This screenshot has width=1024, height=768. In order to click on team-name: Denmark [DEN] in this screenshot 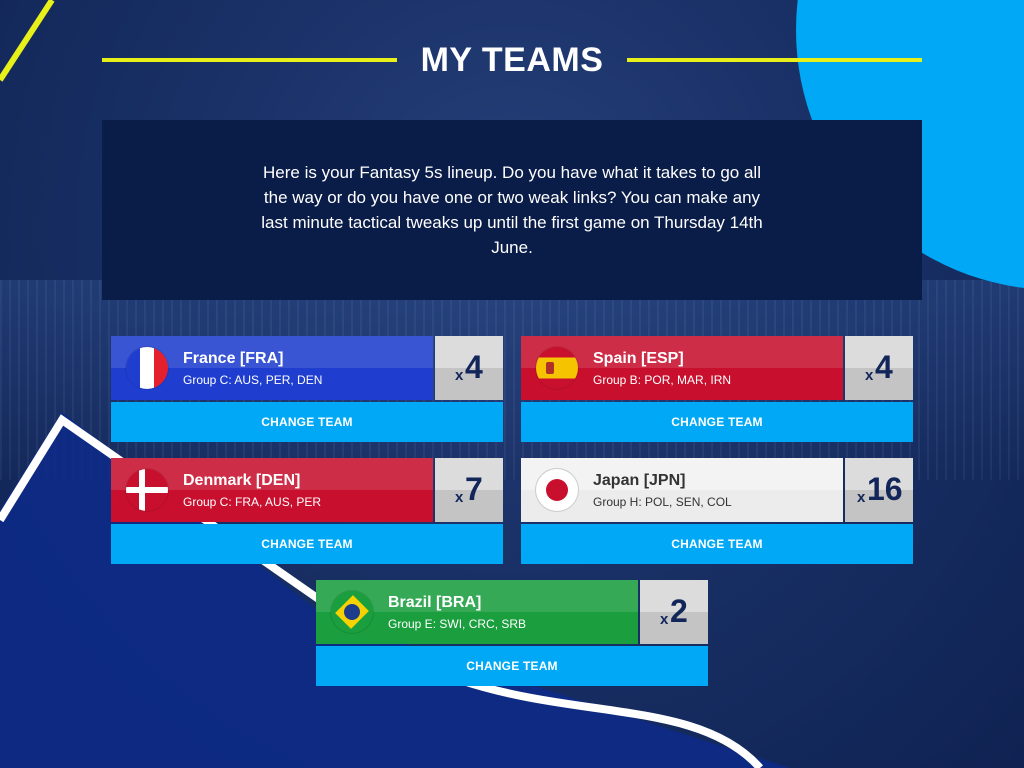, I will do `click(242, 480)`.